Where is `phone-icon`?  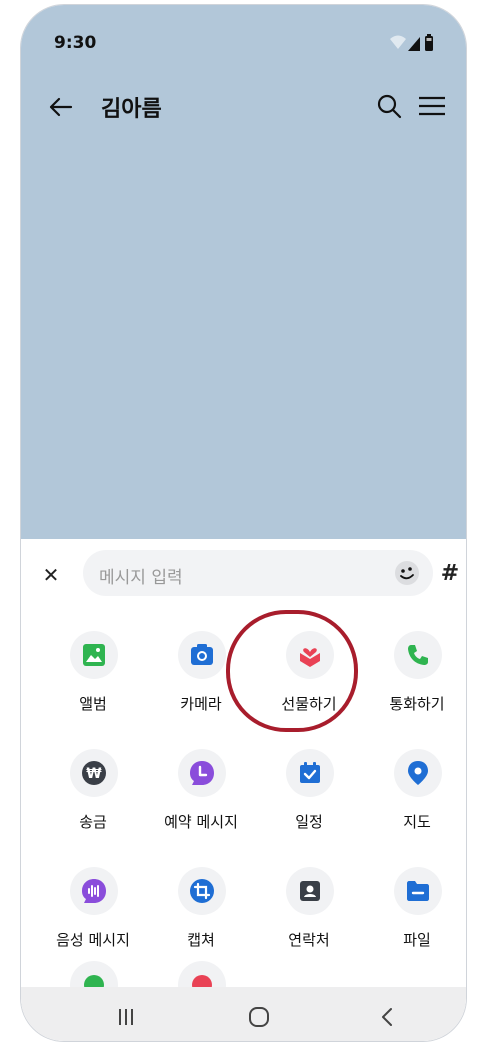 phone-icon is located at coordinates (418, 655).